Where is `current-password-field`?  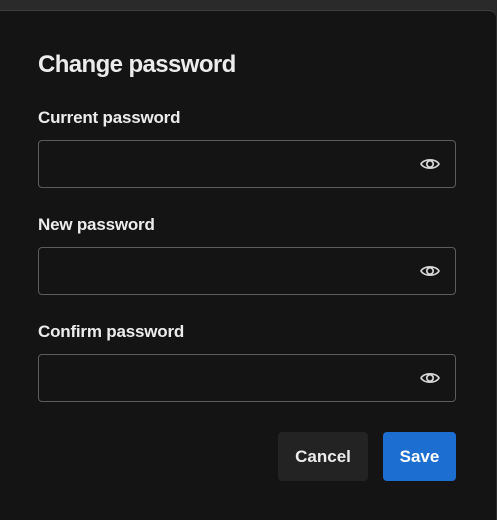
current-password-field is located at coordinates (247, 164).